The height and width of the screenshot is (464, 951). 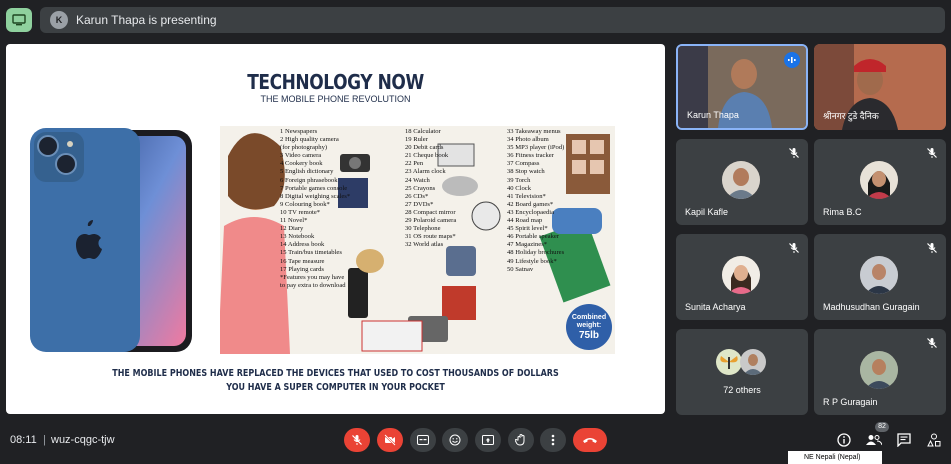 I want to click on captions-icon, so click(x=423, y=440).